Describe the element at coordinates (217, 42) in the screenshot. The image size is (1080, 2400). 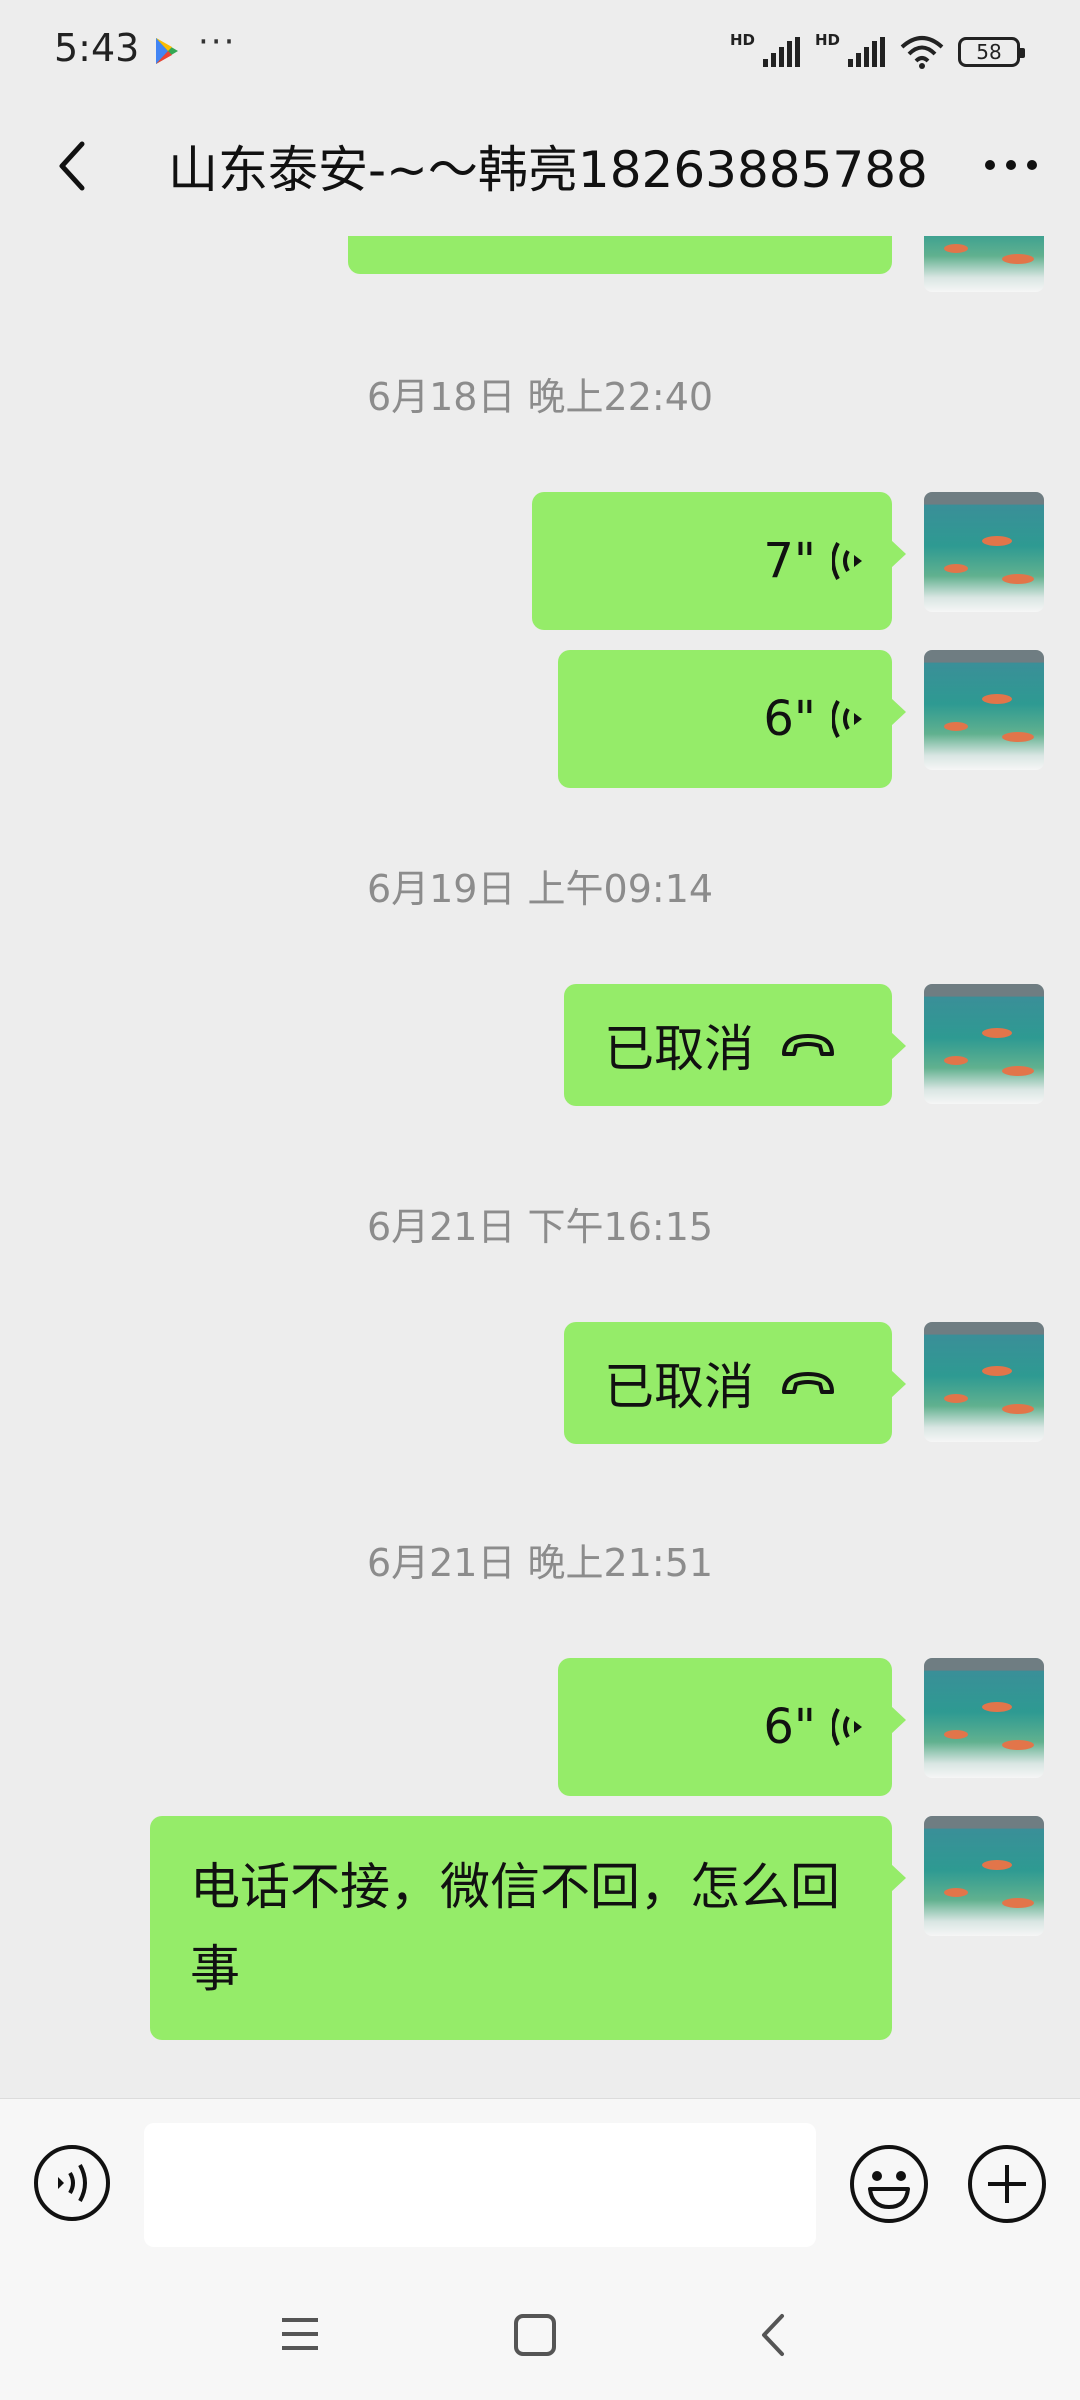
I see `notification-more-icon: ···` at that location.